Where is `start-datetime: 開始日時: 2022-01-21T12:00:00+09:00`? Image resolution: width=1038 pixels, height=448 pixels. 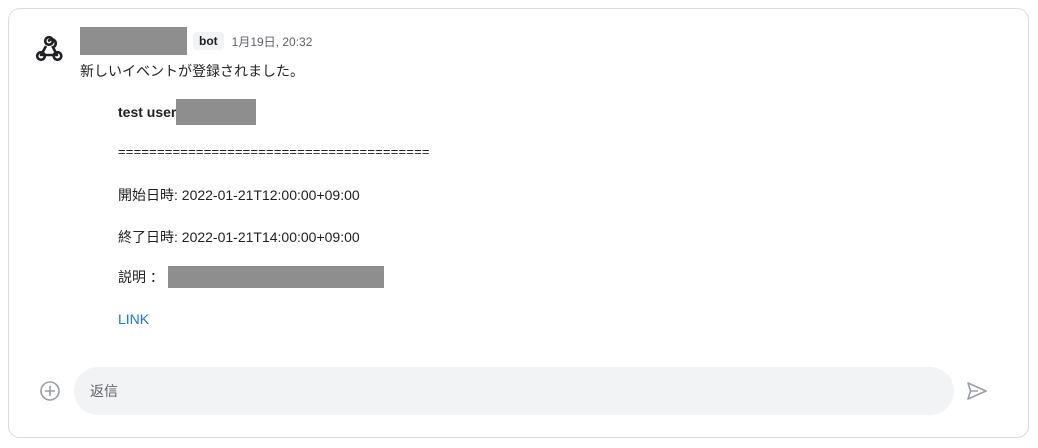
start-datetime: 開始日時: 2022-01-21T12:00:00+09:00 is located at coordinates (239, 195).